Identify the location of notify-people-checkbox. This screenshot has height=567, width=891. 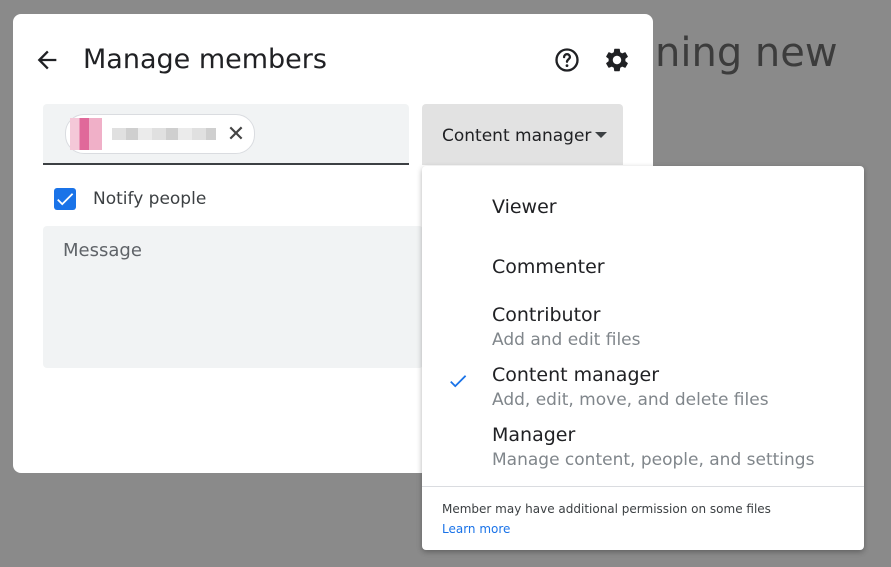
(65, 199).